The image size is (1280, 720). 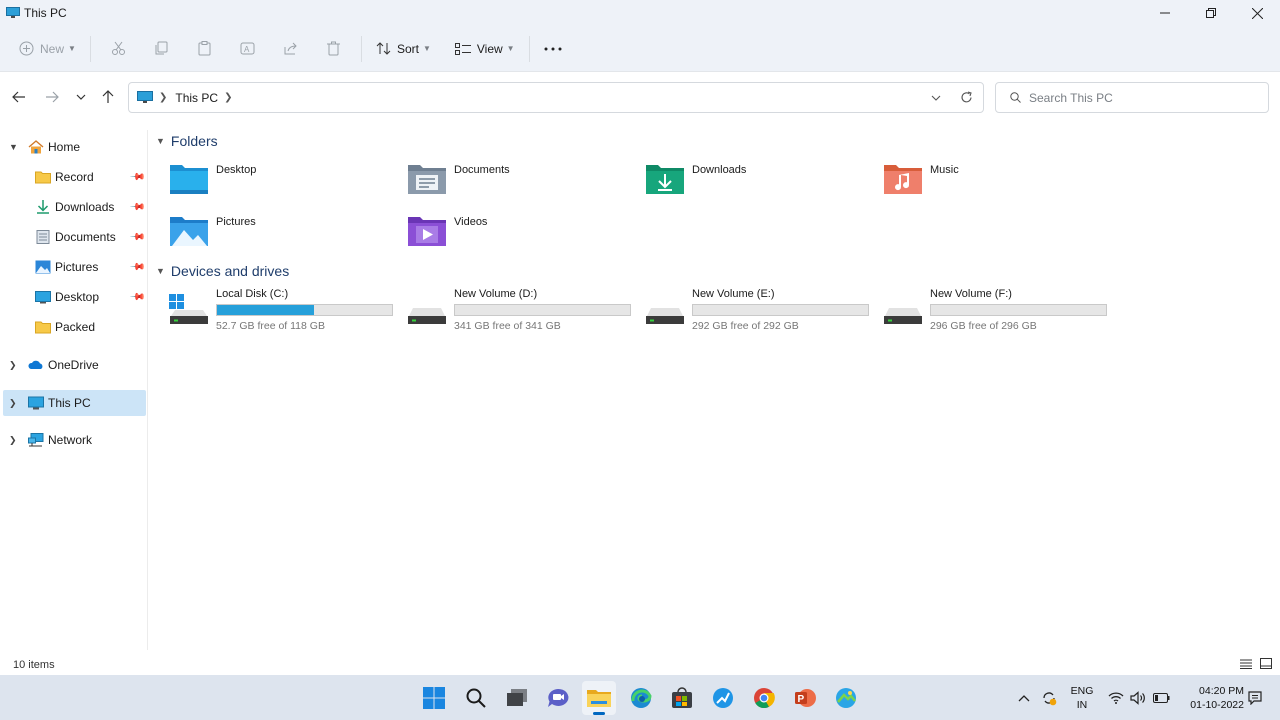 I want to click on folders-group-header: ▼ Folders, so click(x=187, y=141).